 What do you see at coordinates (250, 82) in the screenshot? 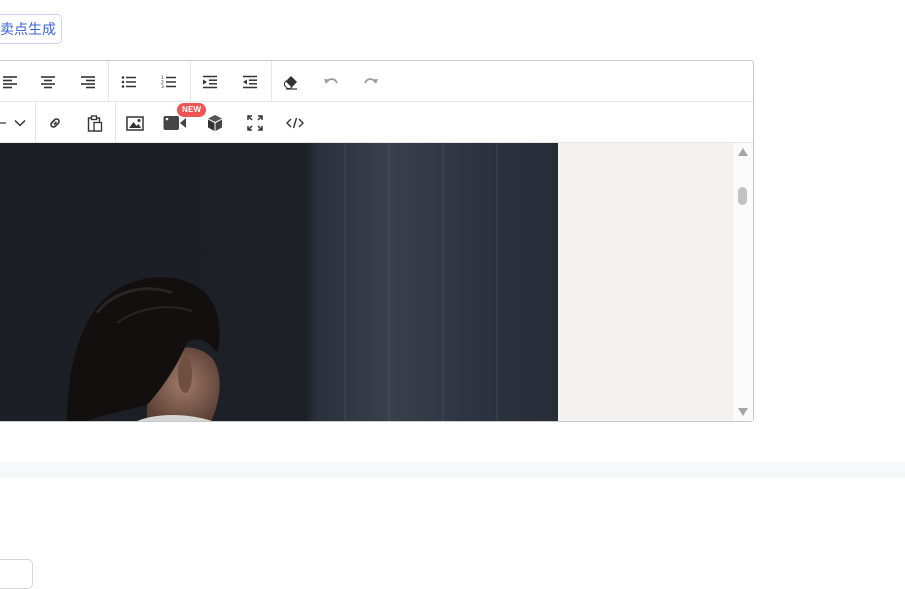
I see `outdent-icon` at bounding box center [250, 82].